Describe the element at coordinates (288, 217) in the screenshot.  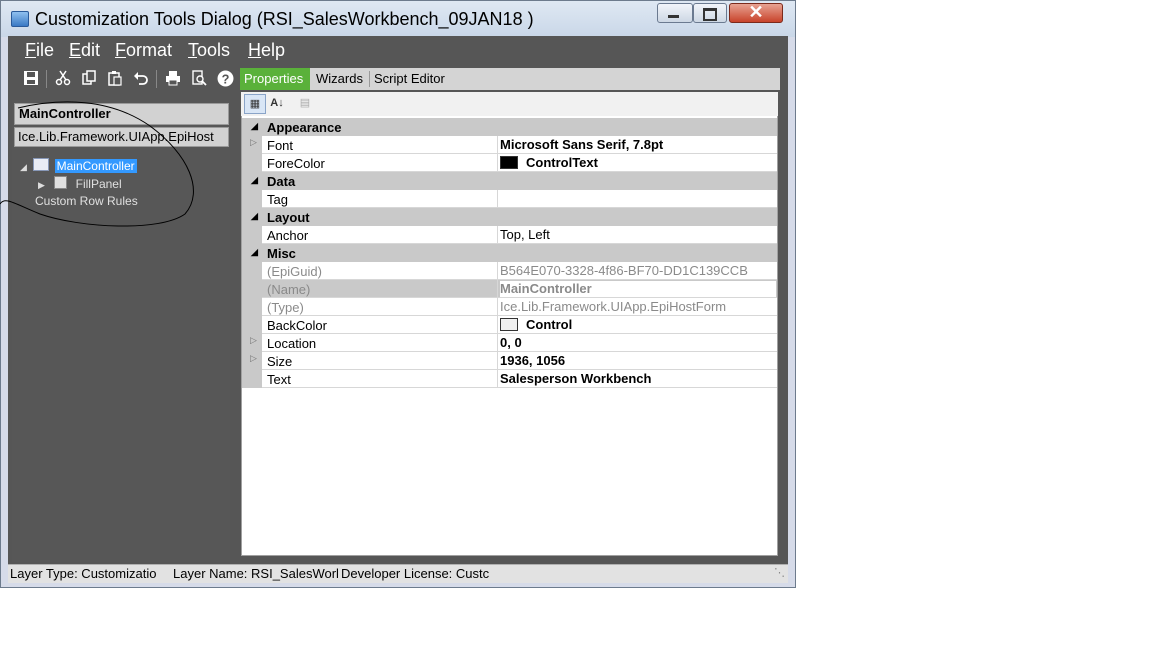
I see `category-label: Layout` at that location.